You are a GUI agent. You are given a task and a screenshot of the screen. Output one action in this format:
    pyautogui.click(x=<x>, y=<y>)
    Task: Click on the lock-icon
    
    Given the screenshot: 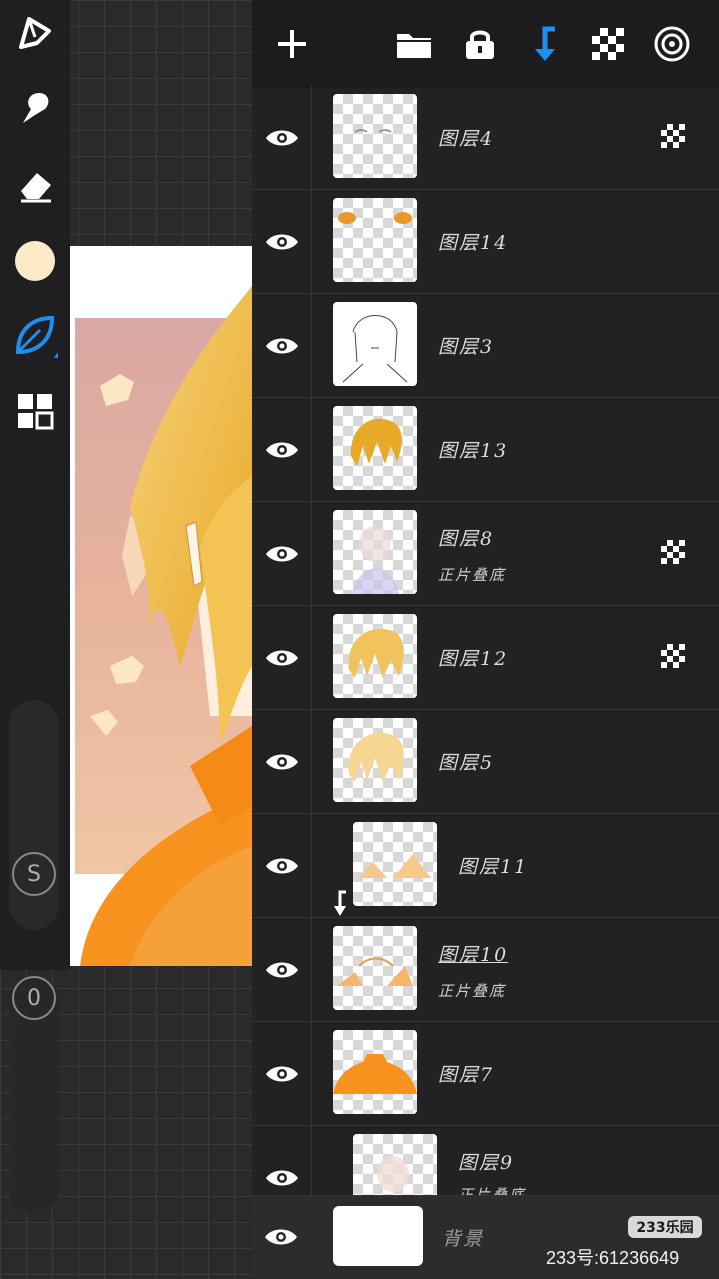 What is the action you would take?
    pyautogui.click(x=480, y=44)
    